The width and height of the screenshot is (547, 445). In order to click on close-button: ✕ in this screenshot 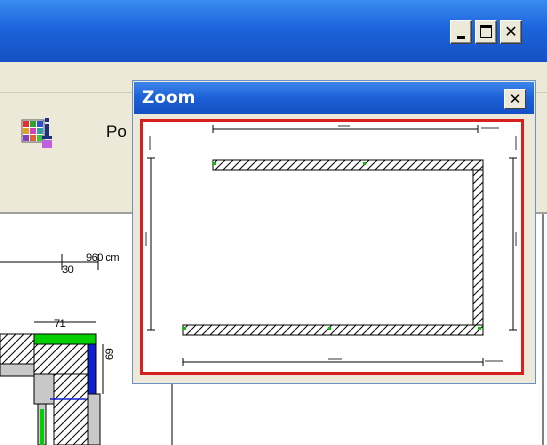, I will do `click(511, 32)`.